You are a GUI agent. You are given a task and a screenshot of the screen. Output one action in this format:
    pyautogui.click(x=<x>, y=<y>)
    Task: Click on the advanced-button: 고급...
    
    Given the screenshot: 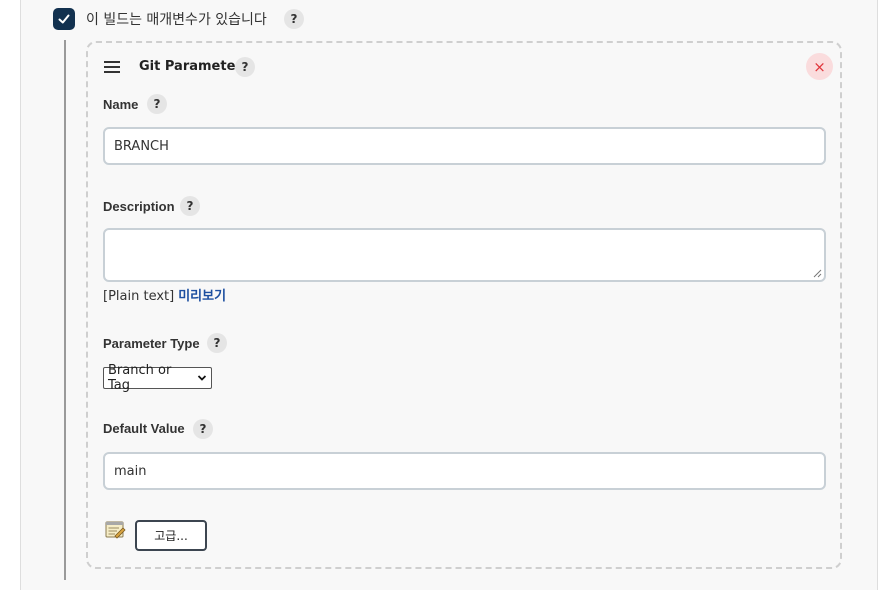 What is the action you would take?
    pyautogui.click(x=171, y=535)
    